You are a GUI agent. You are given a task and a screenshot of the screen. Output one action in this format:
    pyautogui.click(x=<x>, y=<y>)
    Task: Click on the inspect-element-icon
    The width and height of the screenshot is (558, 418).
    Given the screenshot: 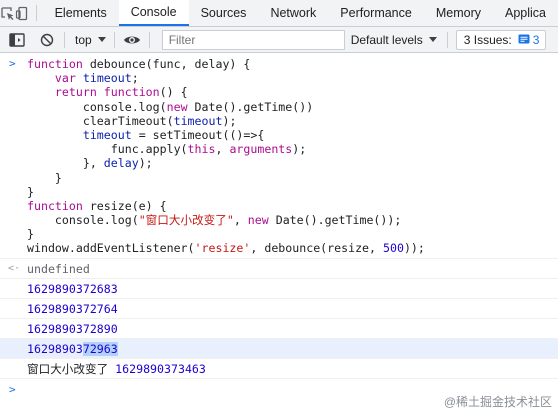 What is the action you would take?
    pyautogui.click(x=7, y=13)
    